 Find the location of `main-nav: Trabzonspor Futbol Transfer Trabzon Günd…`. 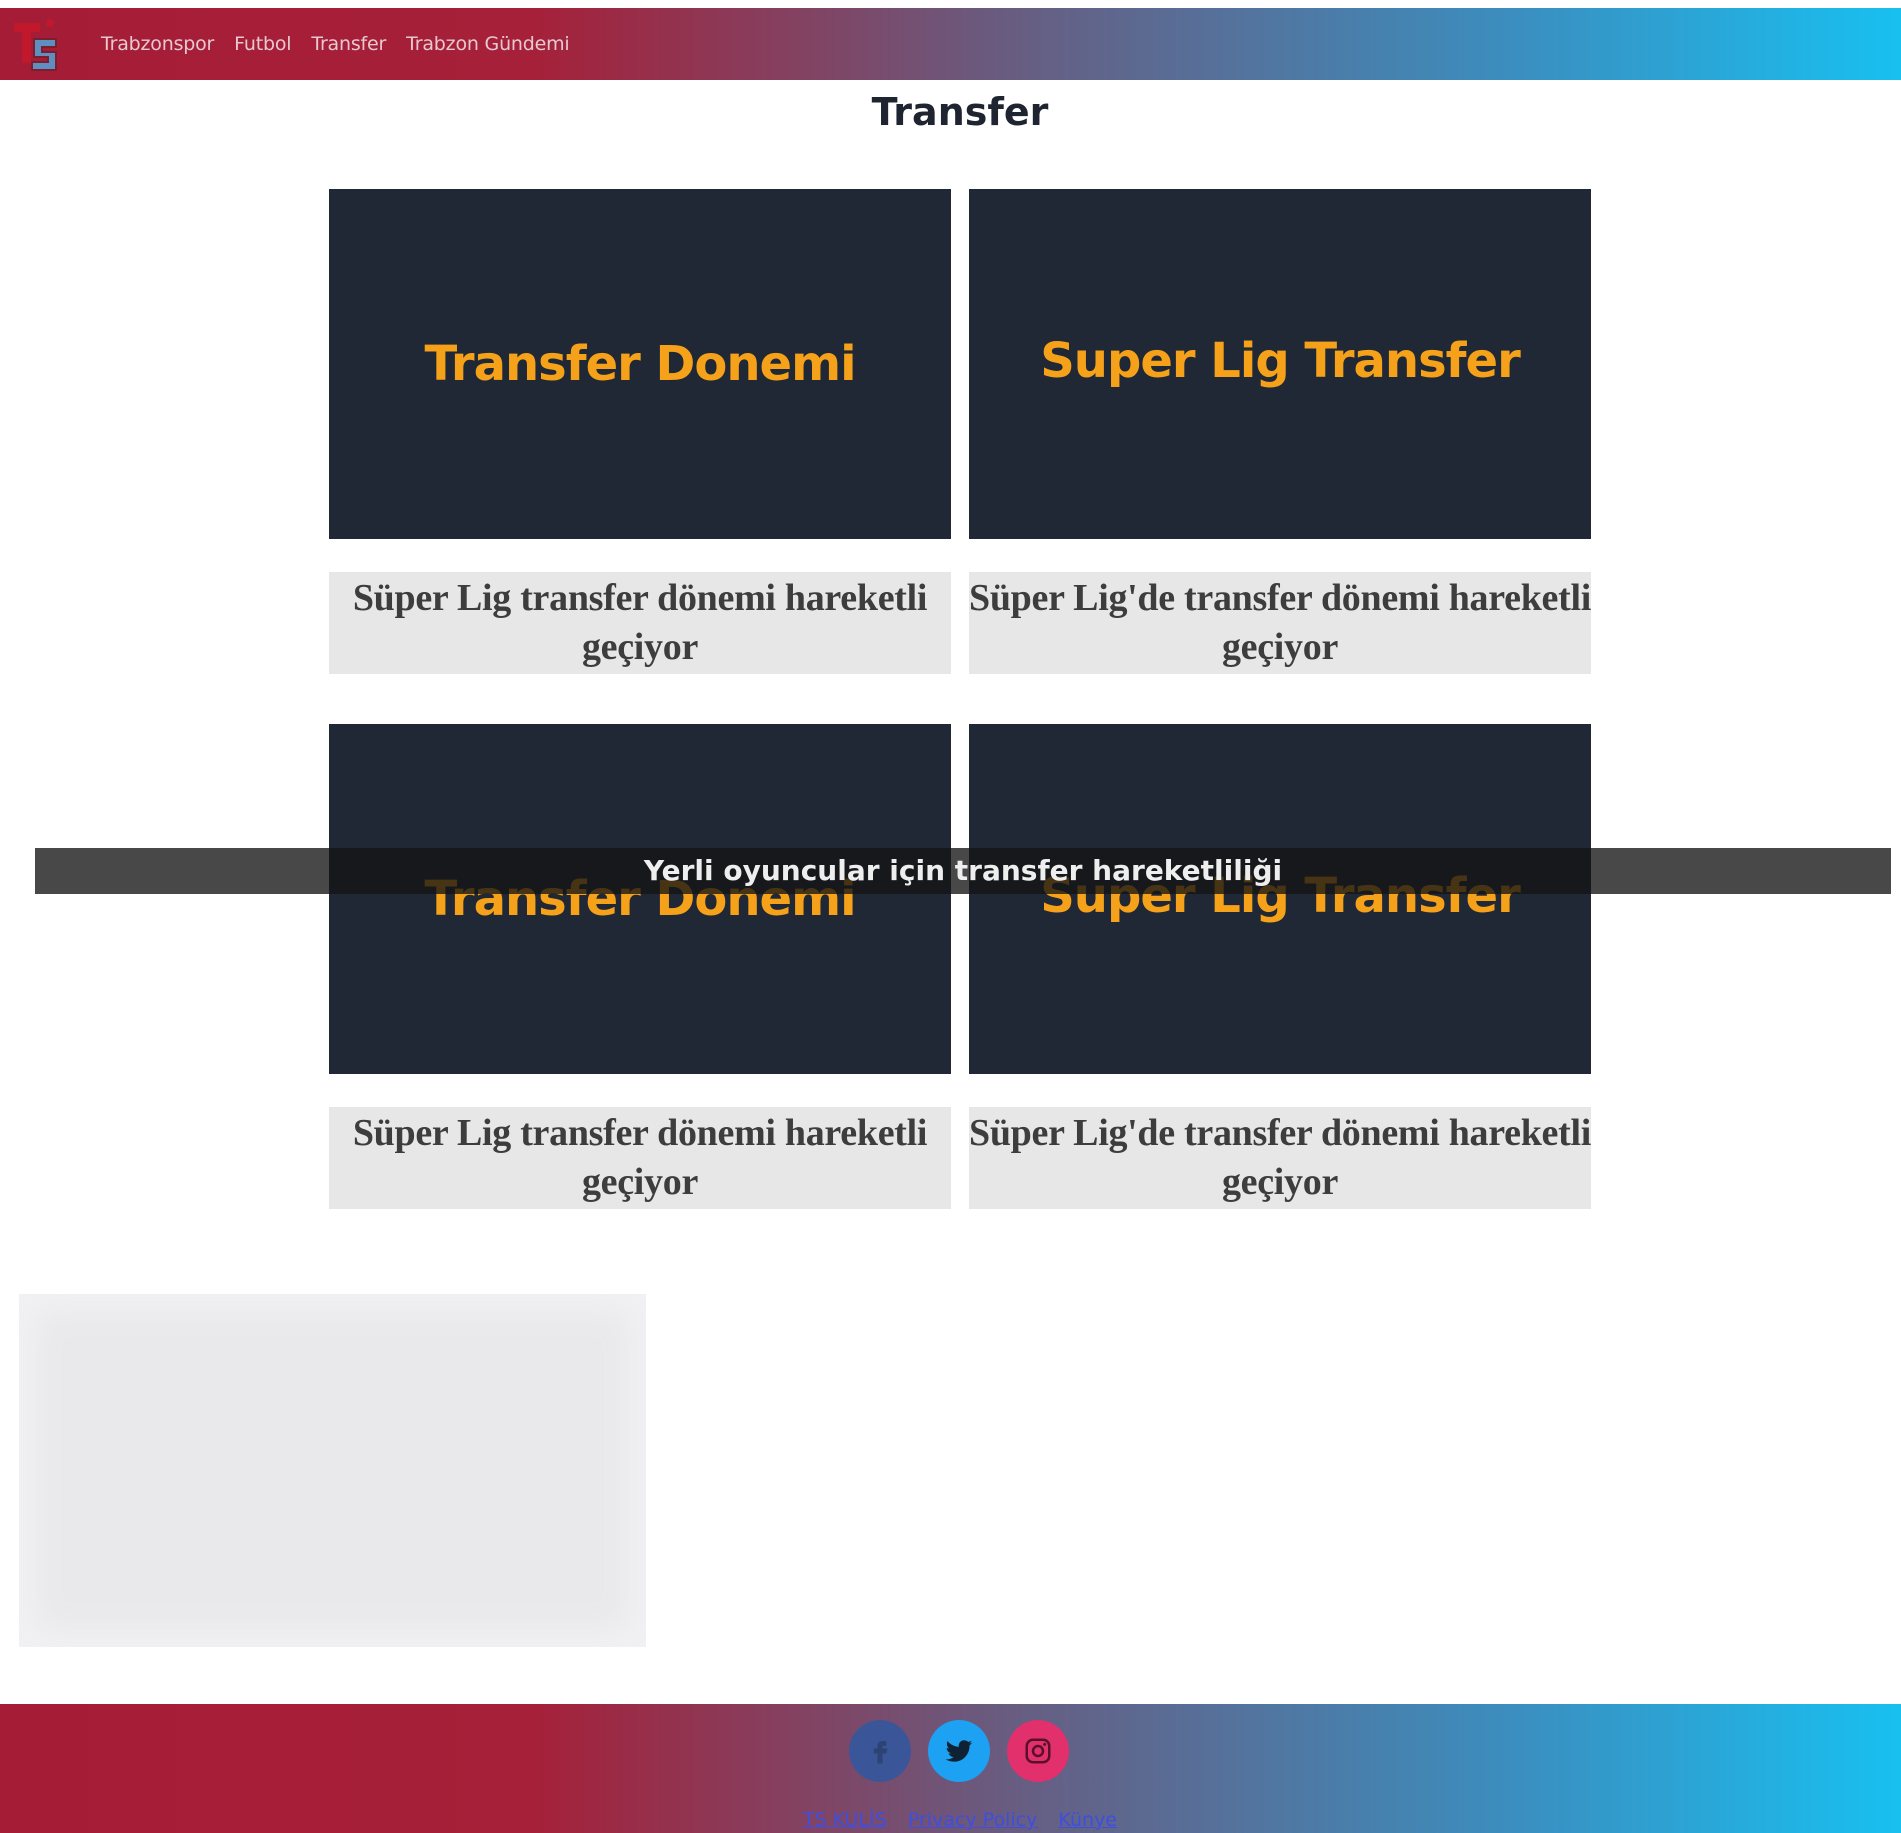

main-nav: Trabzonspor Futbol Transfer Trabzon Günd… is located at coordinates (345, 44).